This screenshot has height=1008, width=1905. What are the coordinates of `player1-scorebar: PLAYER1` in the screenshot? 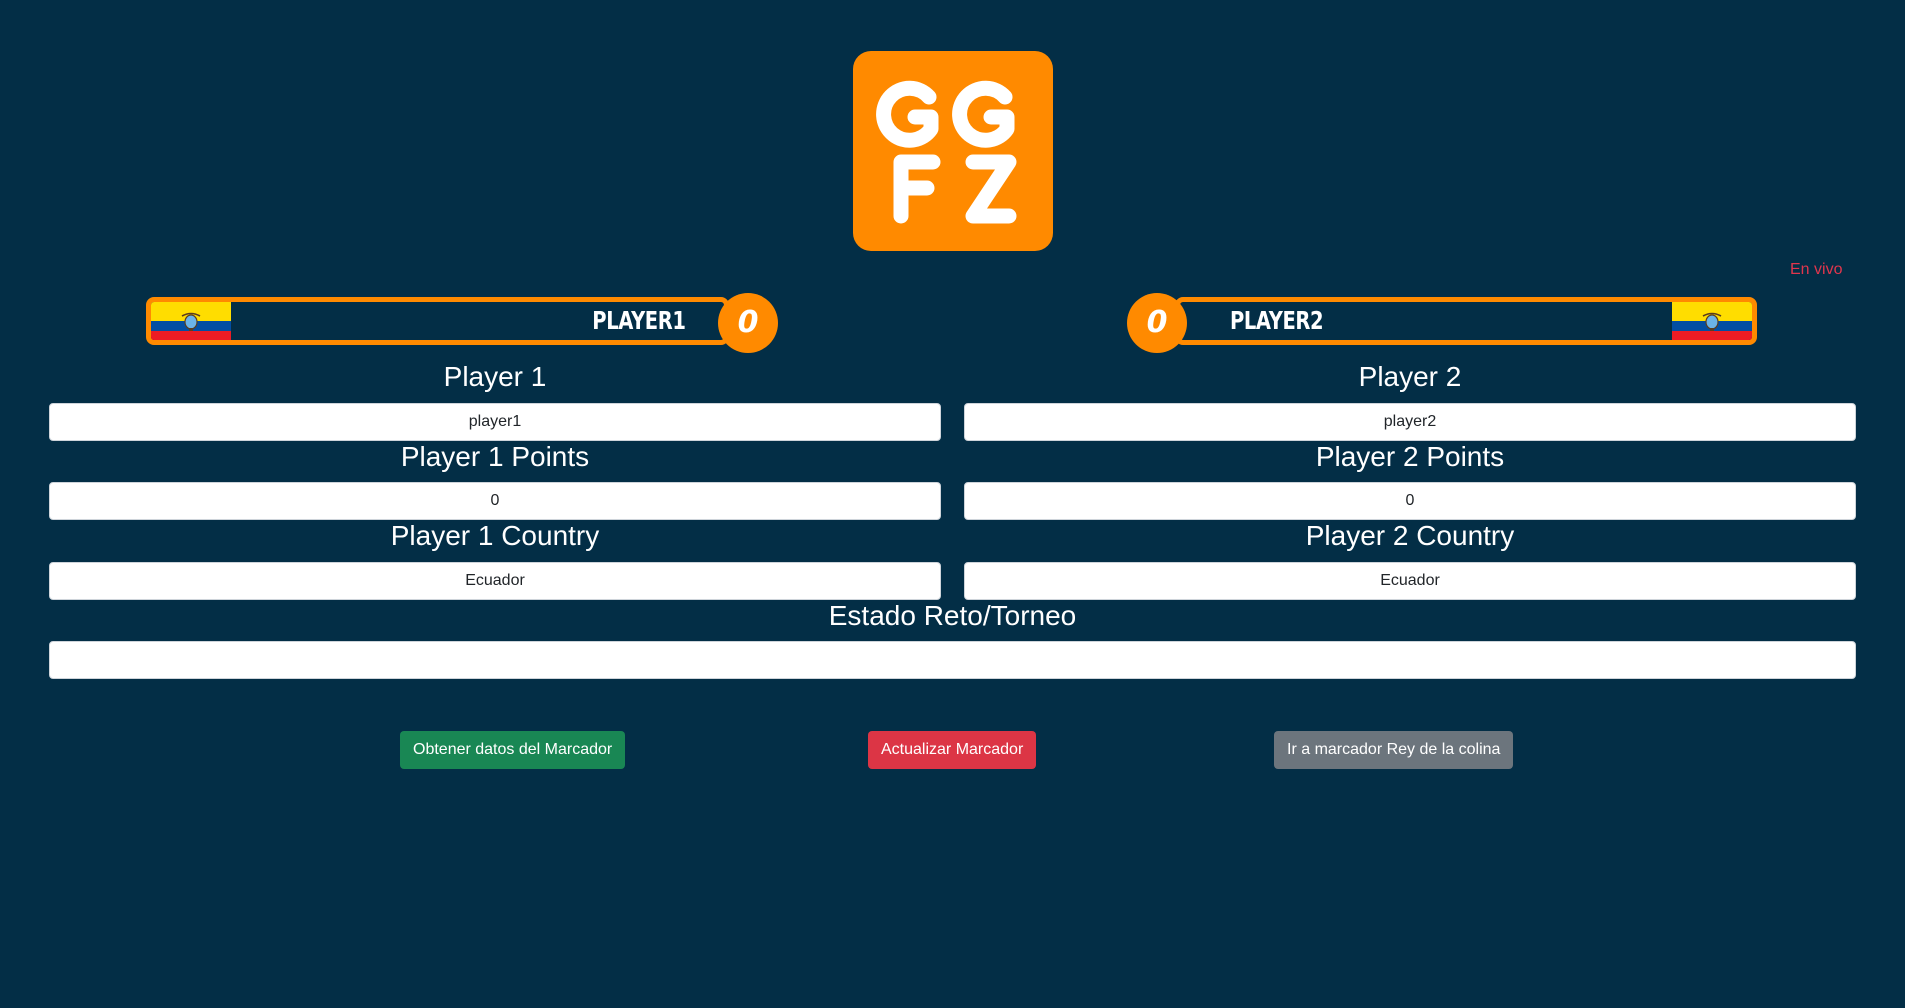 It's located at (437, 321).